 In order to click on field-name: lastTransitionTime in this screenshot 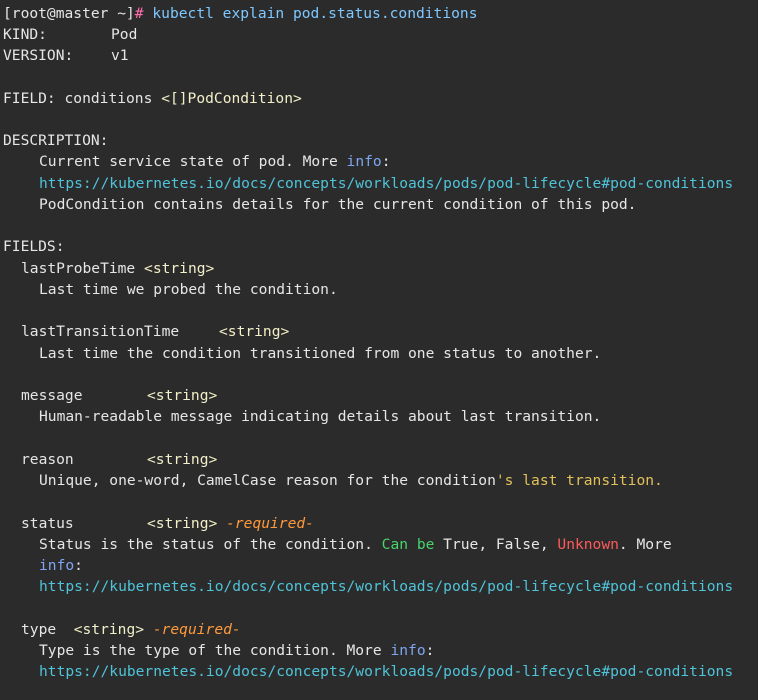, I will do `click(100, 331)`.